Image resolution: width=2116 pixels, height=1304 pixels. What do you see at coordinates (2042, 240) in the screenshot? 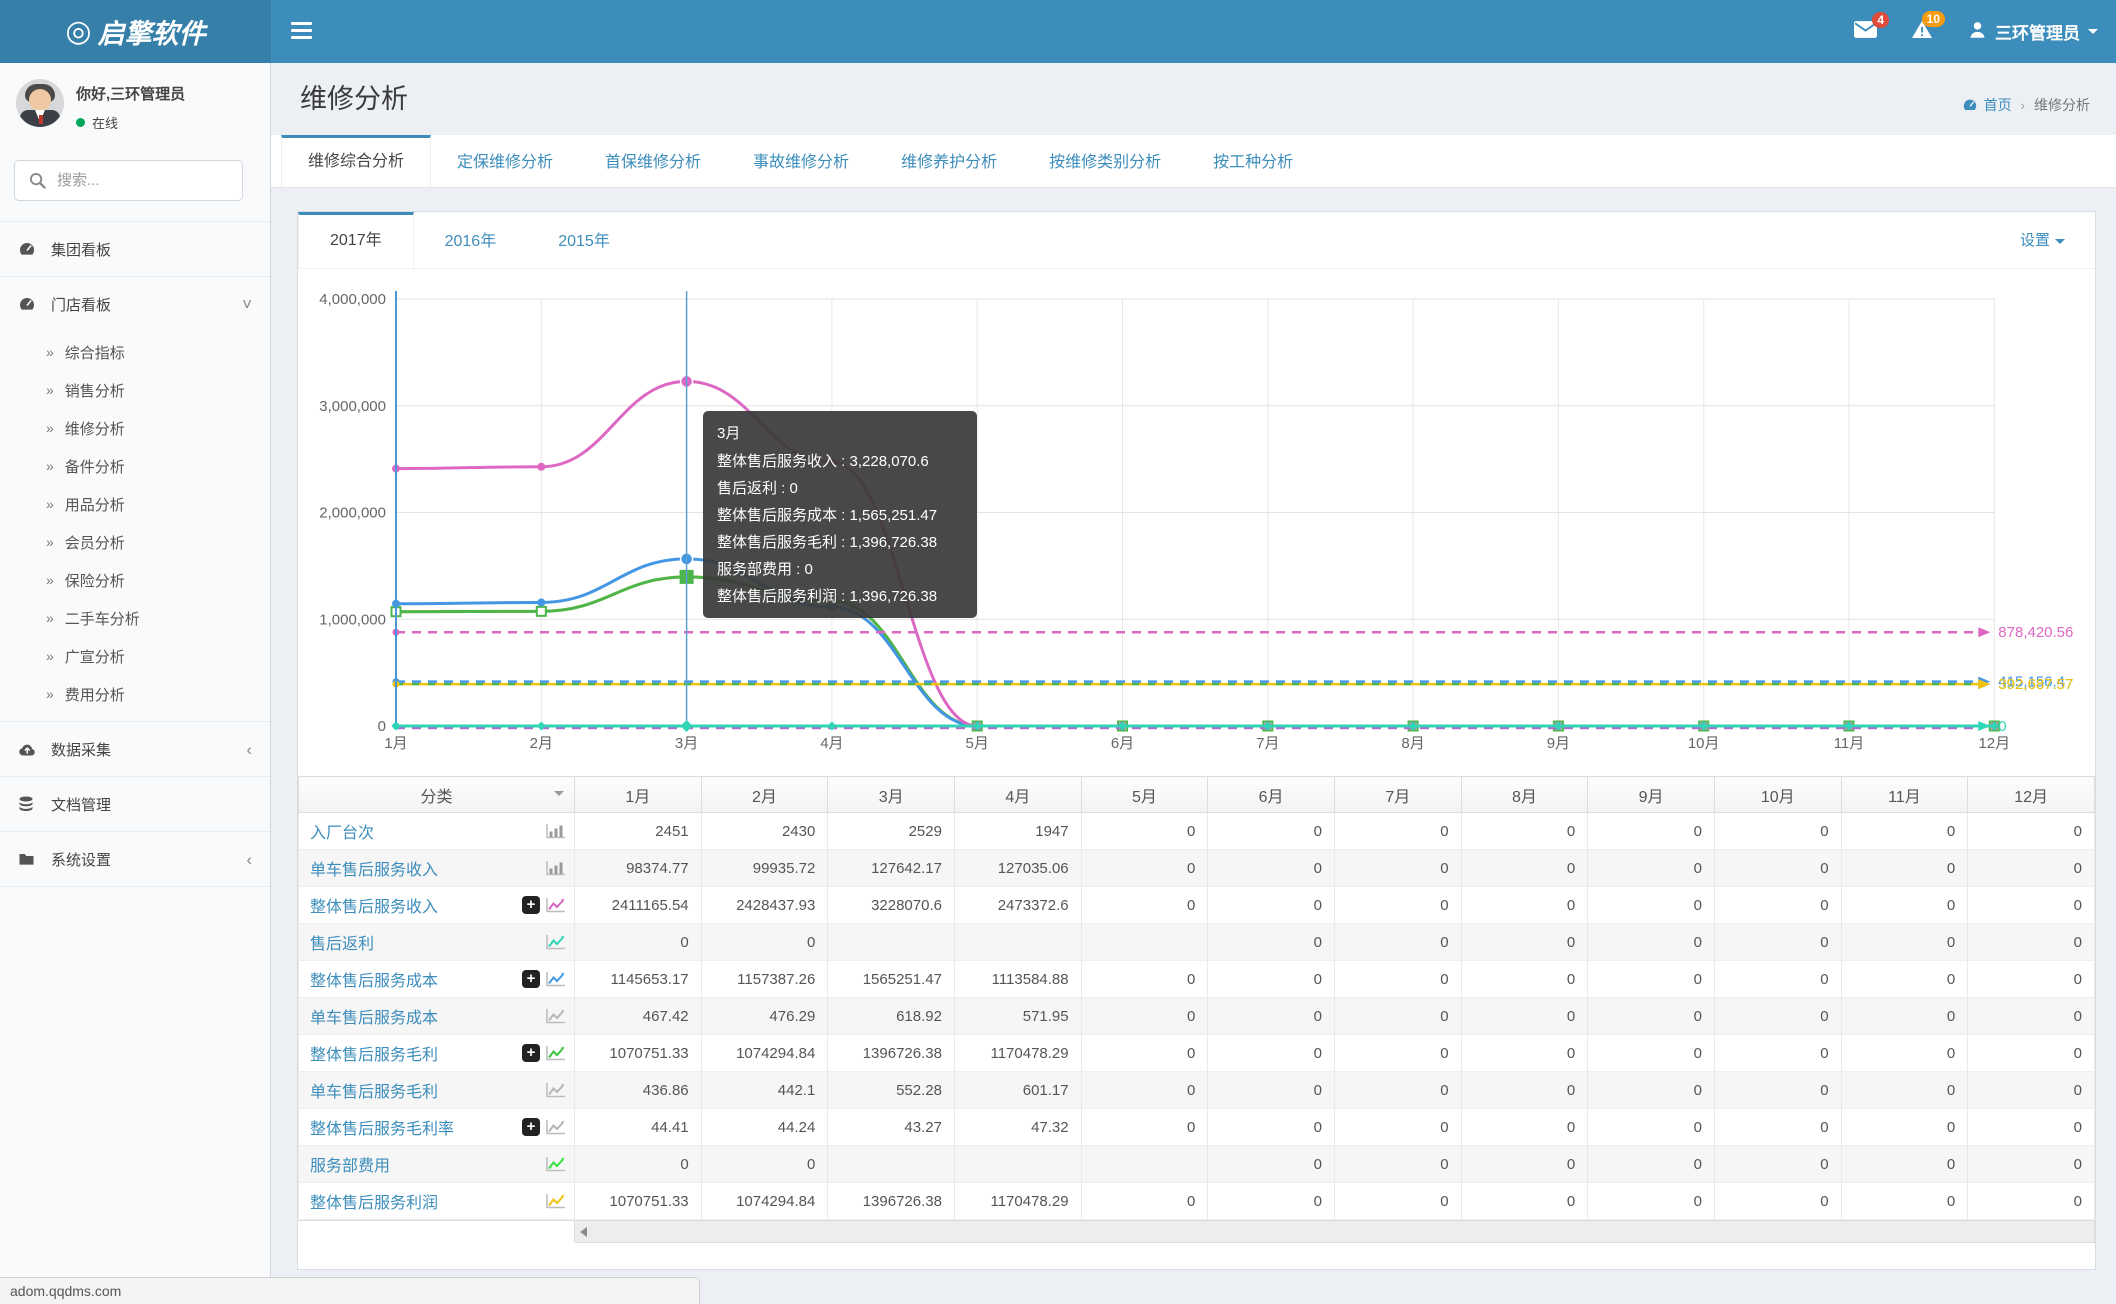
I see `settings-dropdown: 设置` at bounding box center [2042, 240].